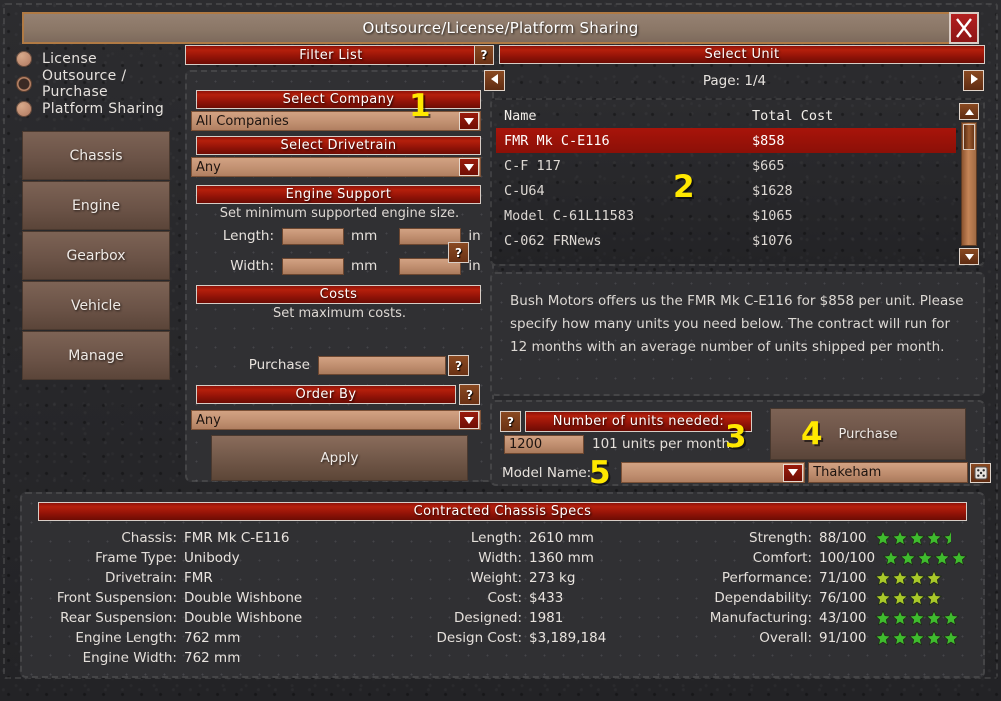 The width and height of the screenshot is (1001, 701). What do you see at coordinates (969, 137) in the screenshot?
I see `scrollbar-thumb` at bounding box center [969, 137].